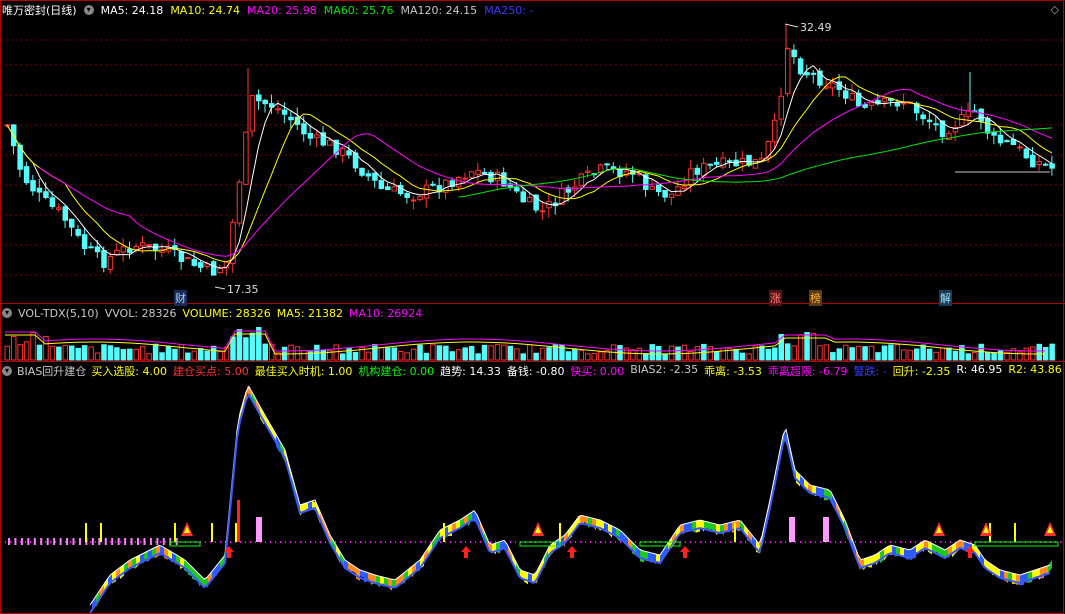 Image resolution: width=1065 pixels, height=614 pixels. Describe the element at coordinates (358, 10) in the screenshot. I see `ma-label-3: MA60: 25.76` at that location.